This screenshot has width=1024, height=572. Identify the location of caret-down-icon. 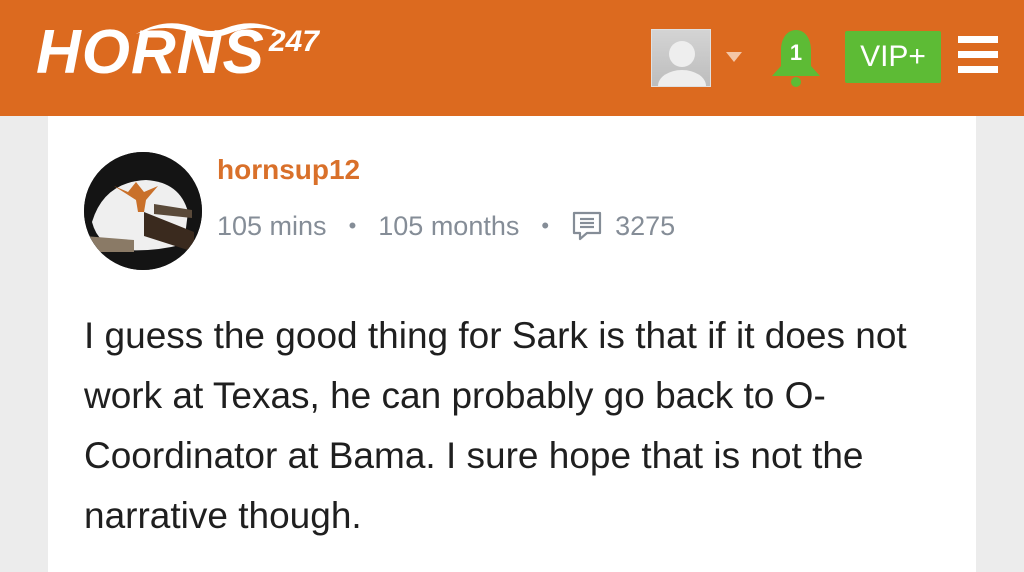
(734, 57).